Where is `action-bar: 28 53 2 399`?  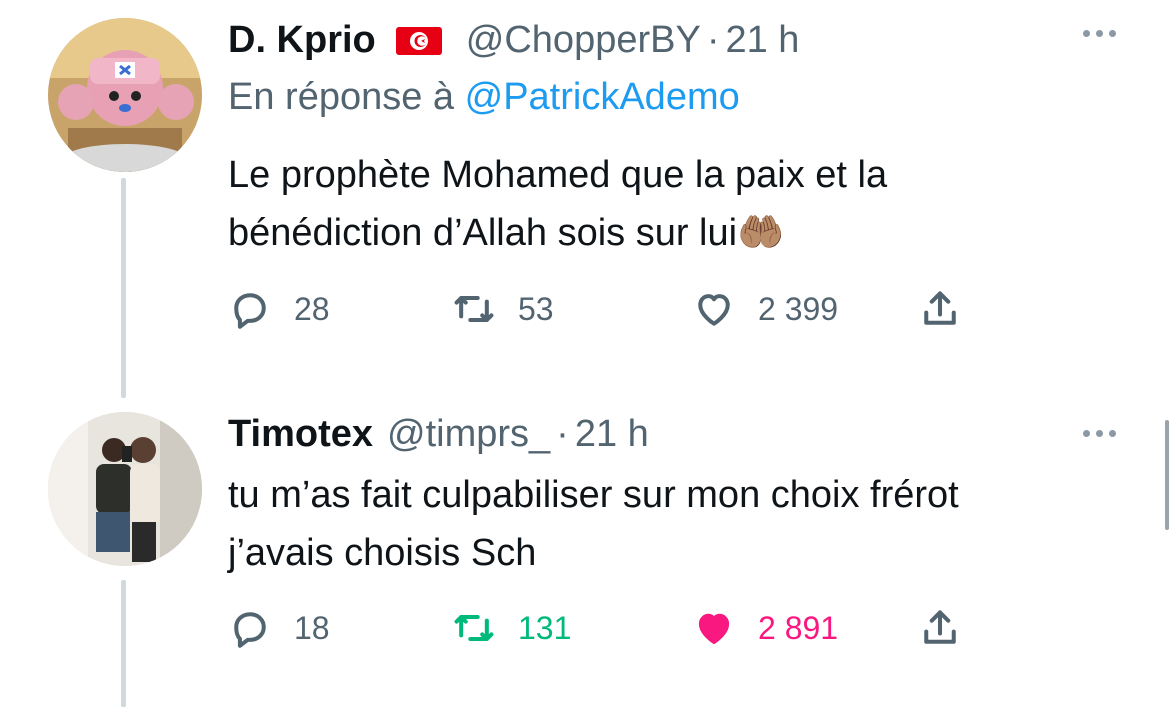
action-bar: 28 53 2 399 is located at coordinates (608, 309).